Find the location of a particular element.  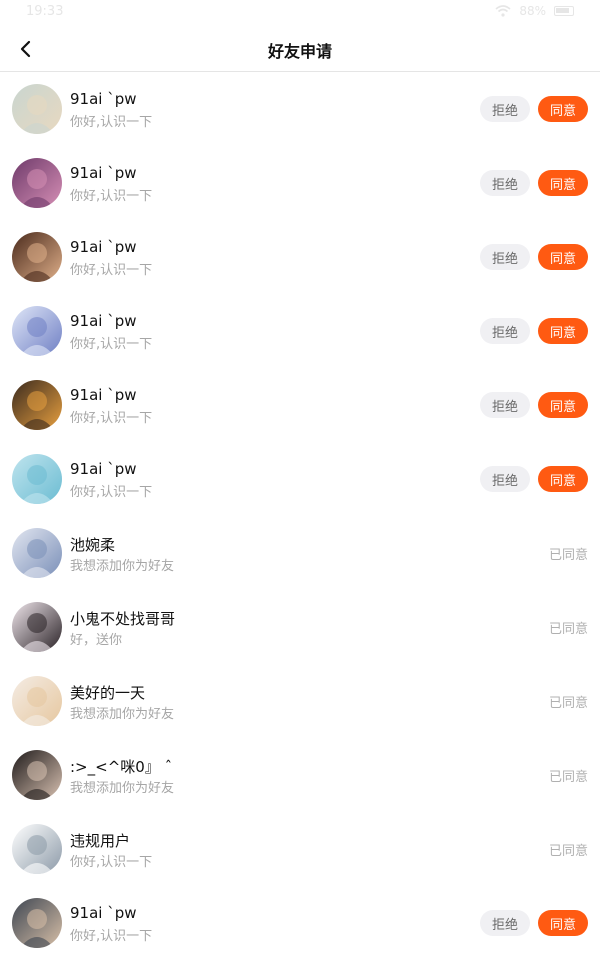

battery-icon is located at coordinates (564, 11).